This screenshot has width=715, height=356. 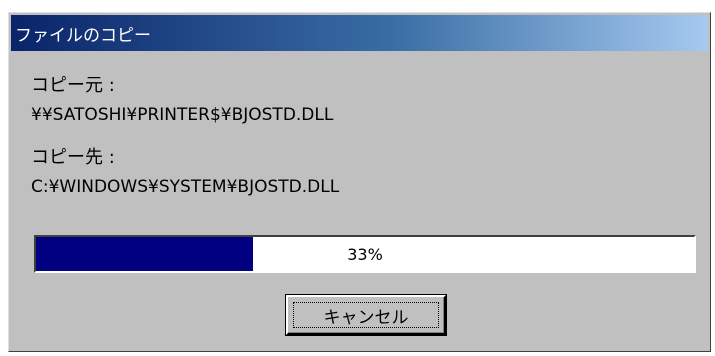 I want to click on cancel-button-label: キャンセル, so click(x=366, y=317).